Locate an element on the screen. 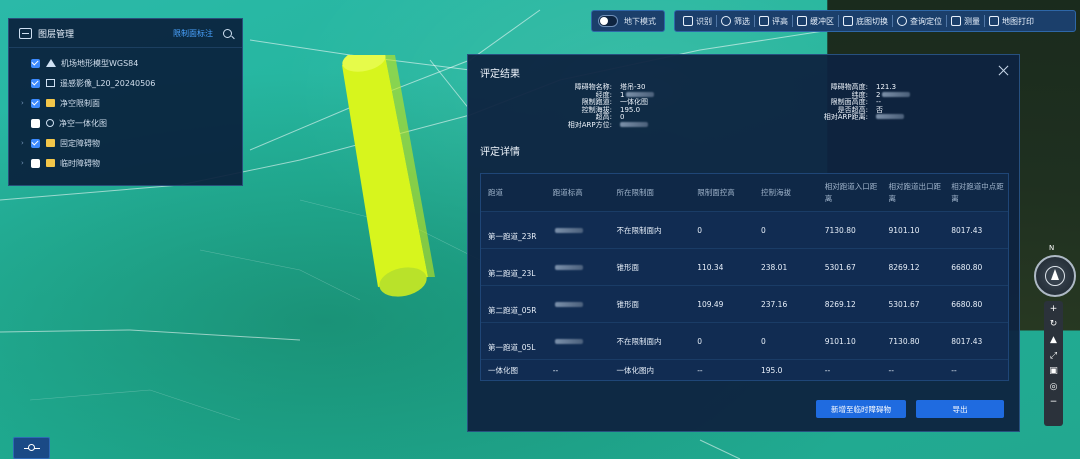 This screenshot has height=459, width=1080. info-row: 相对ARP距离: is located at coordinates (858, 118).